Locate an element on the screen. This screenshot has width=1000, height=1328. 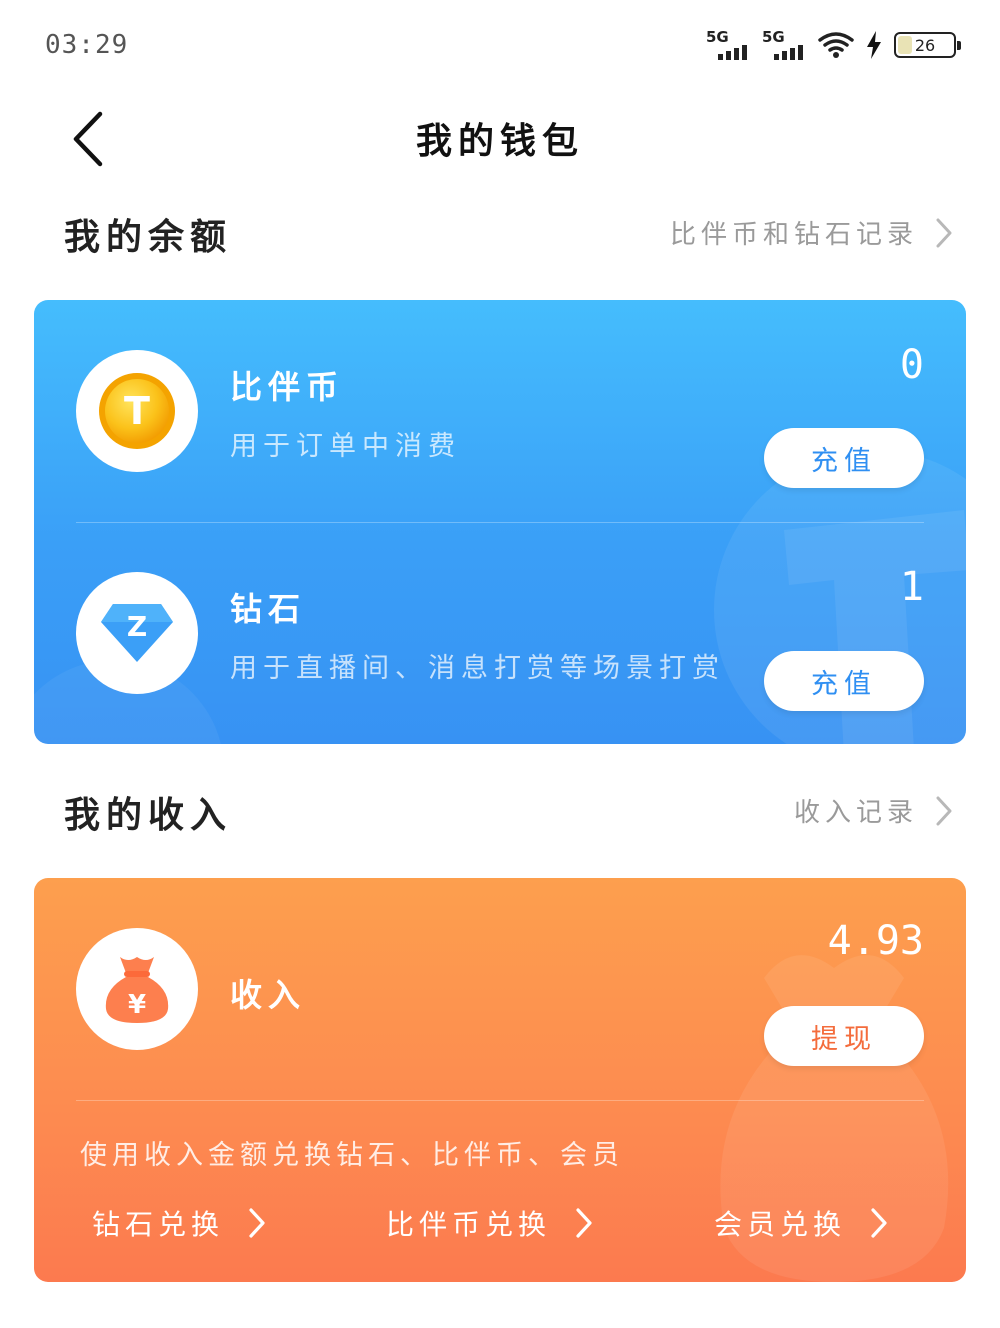
battery-icon: 26 is located at coordinates (927, 45).